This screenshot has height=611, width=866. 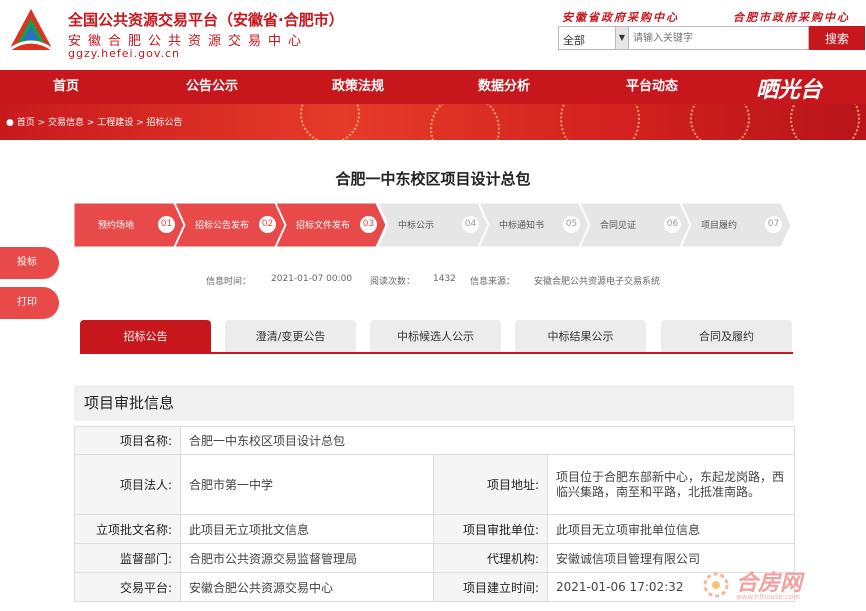 What do you see at coordinates (290, 336) in the screenshot?
I see `tab-clarification: 澄清/变更公告` at bounding box center [290, 336].